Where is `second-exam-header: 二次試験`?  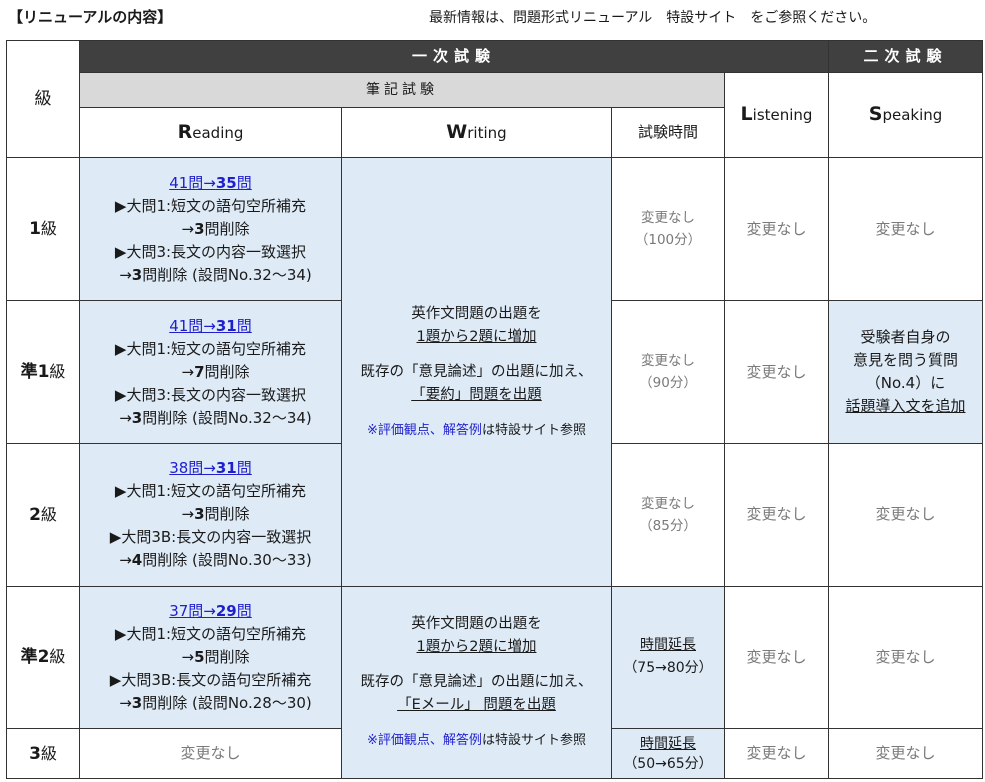 second-exam-header: 二次試験 is located at coordinates (906, 56).